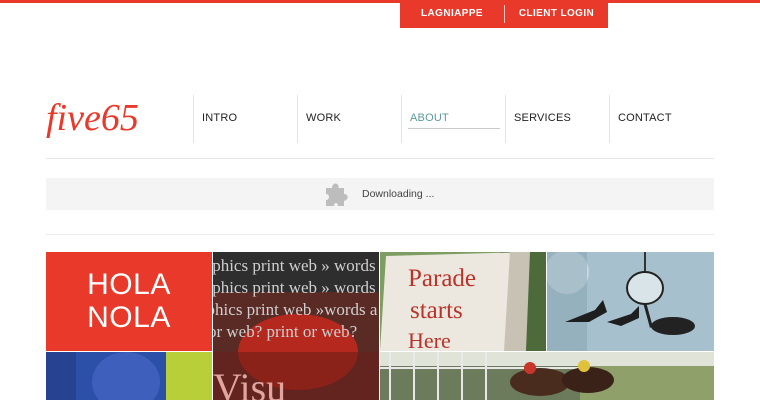  What do you see at coordinates (295, 309) in the screenshot?
I see `type-row: aphics print web »words a` at bounding box center [295, 309].